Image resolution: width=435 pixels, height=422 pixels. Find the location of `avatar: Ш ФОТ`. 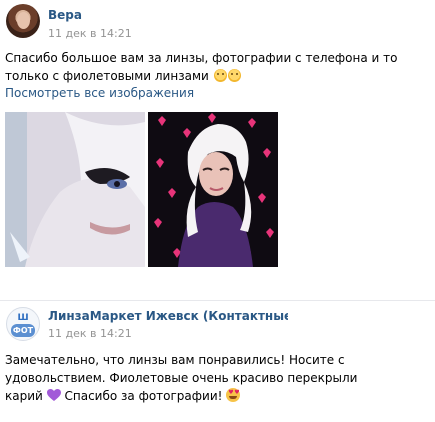

avatar: Ш ФОТ is located at coordinates (23, 324).